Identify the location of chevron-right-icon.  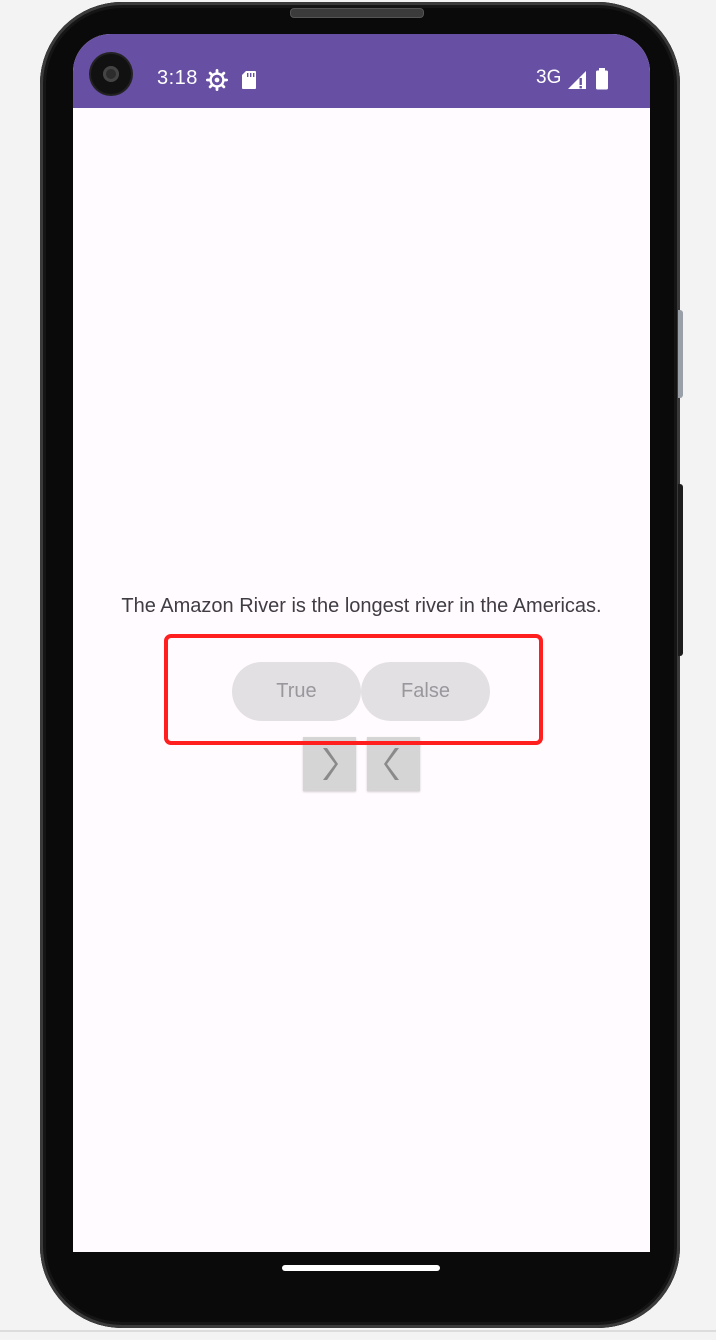
(330, 764).